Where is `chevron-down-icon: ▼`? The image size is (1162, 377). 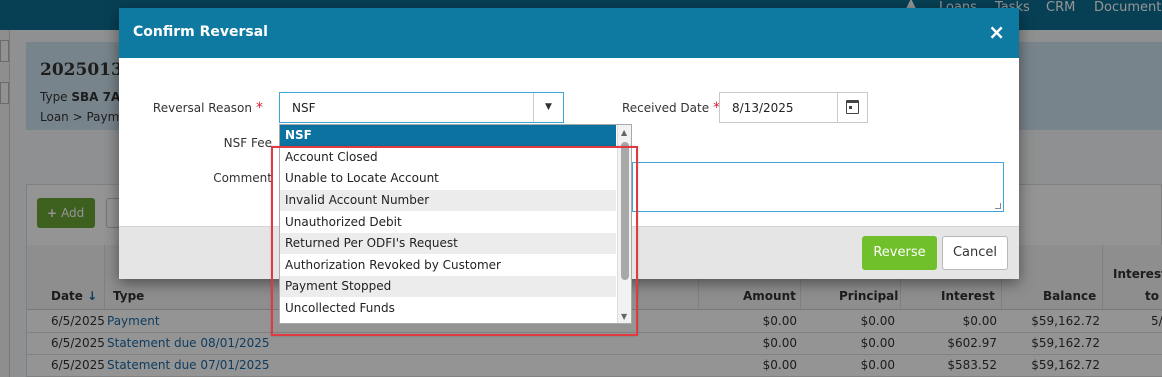
chevron-down-icon: ▼ is located at coordinates (548, 107).